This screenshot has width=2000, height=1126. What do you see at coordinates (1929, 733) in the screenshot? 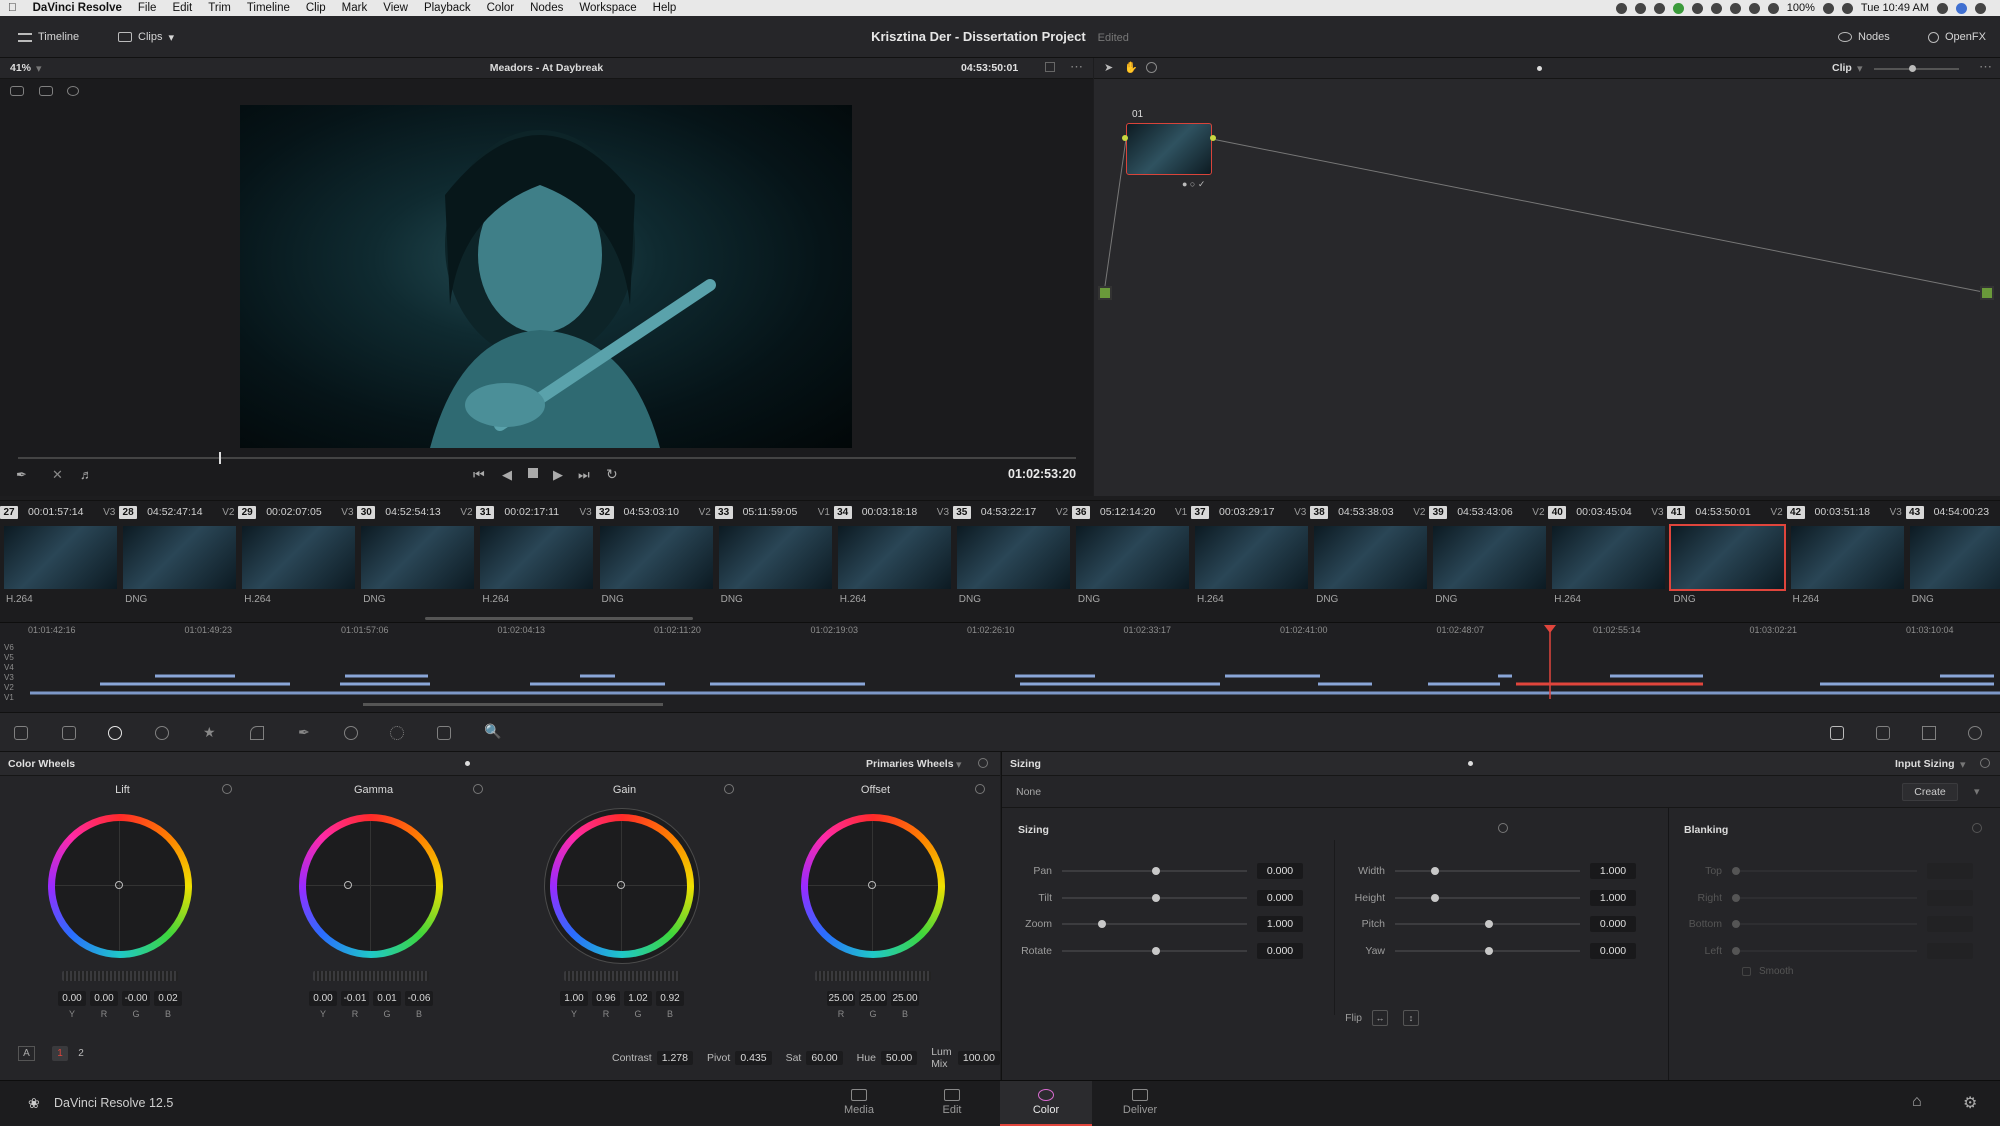
I see `scopes-icon` at bounding box center [1929, 733].